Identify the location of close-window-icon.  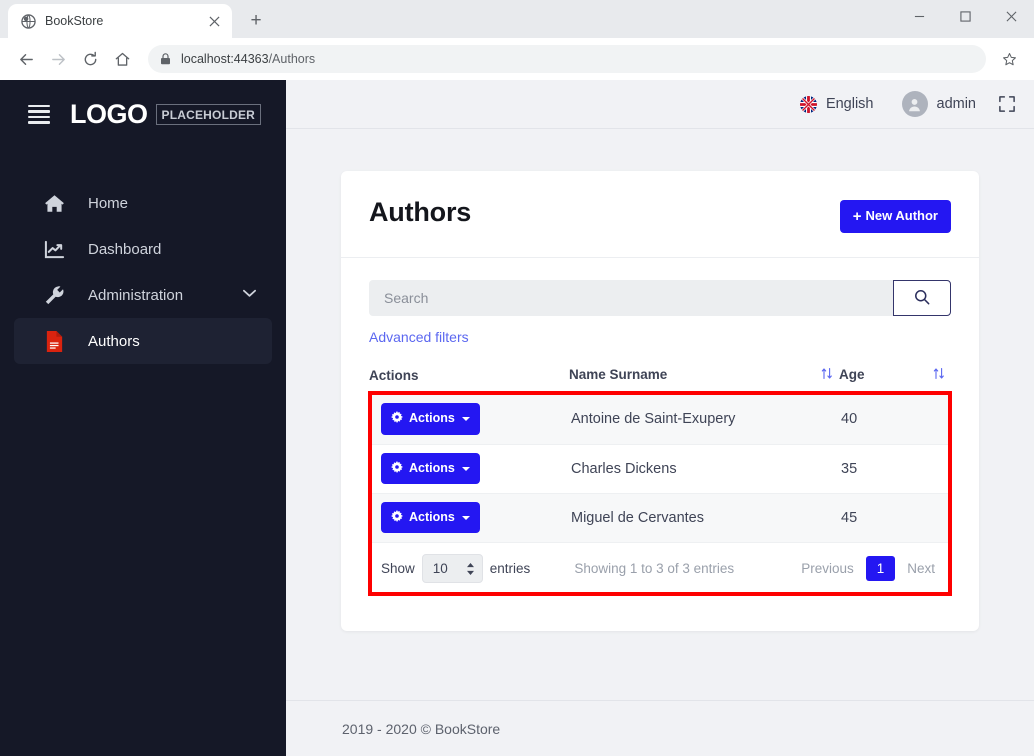
(1011, 16).